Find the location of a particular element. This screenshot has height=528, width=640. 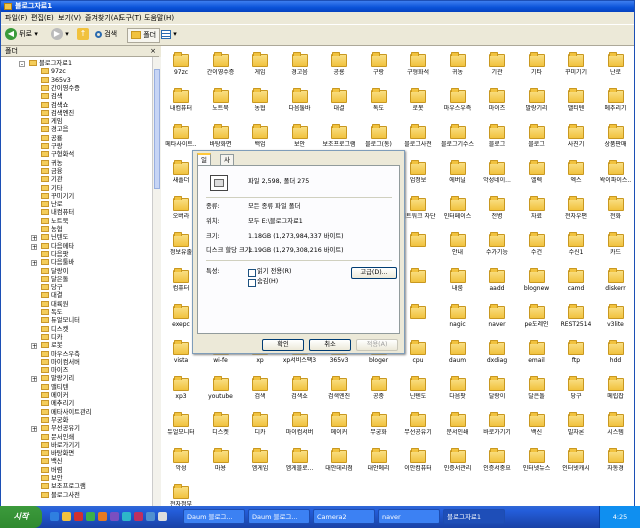

tree-item: + 로봇 is located at coordinates (47, 346).